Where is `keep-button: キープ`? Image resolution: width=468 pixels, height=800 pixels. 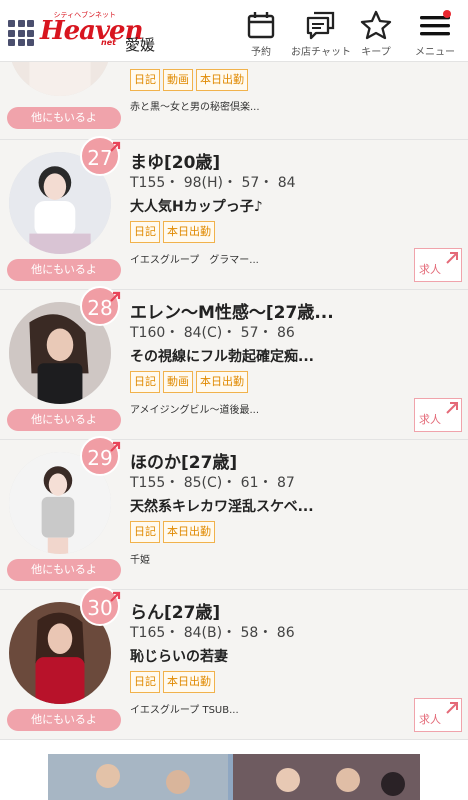 keep-button: キープ is located at coordinates (376, 36).